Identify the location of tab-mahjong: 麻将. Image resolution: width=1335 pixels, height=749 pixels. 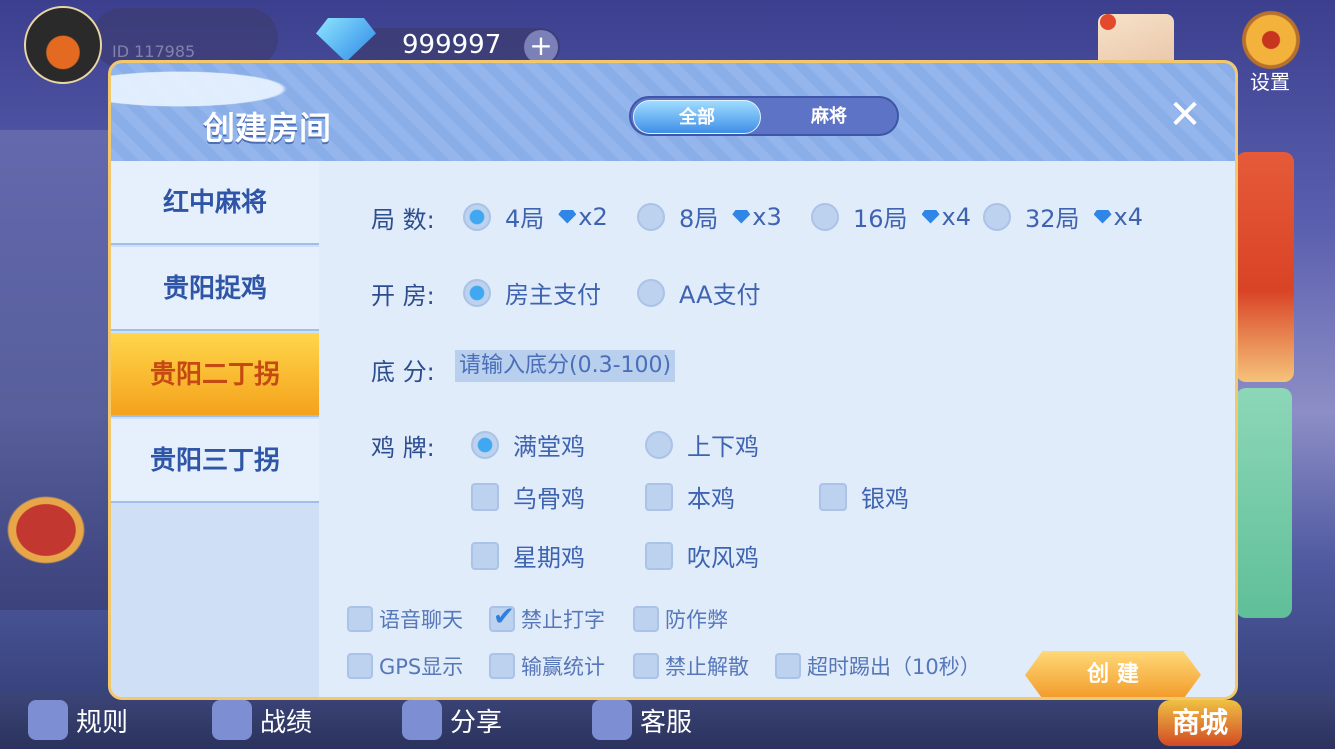
(829, 117).